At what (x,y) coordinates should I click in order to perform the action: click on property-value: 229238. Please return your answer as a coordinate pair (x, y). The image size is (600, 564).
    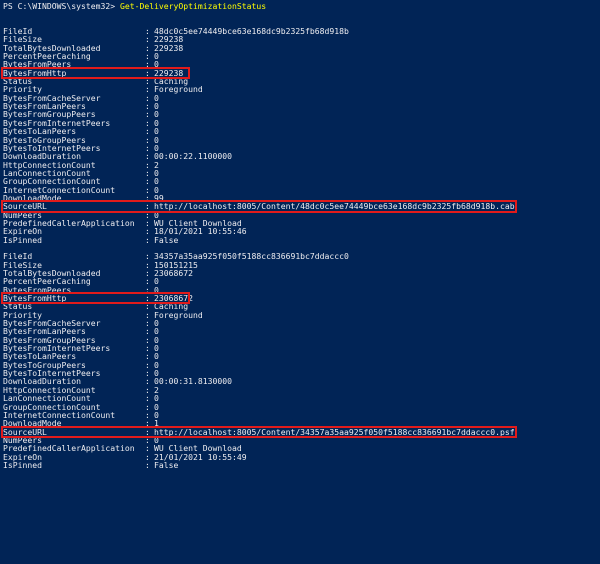
    Looking at the image, I should click on (169, 72).